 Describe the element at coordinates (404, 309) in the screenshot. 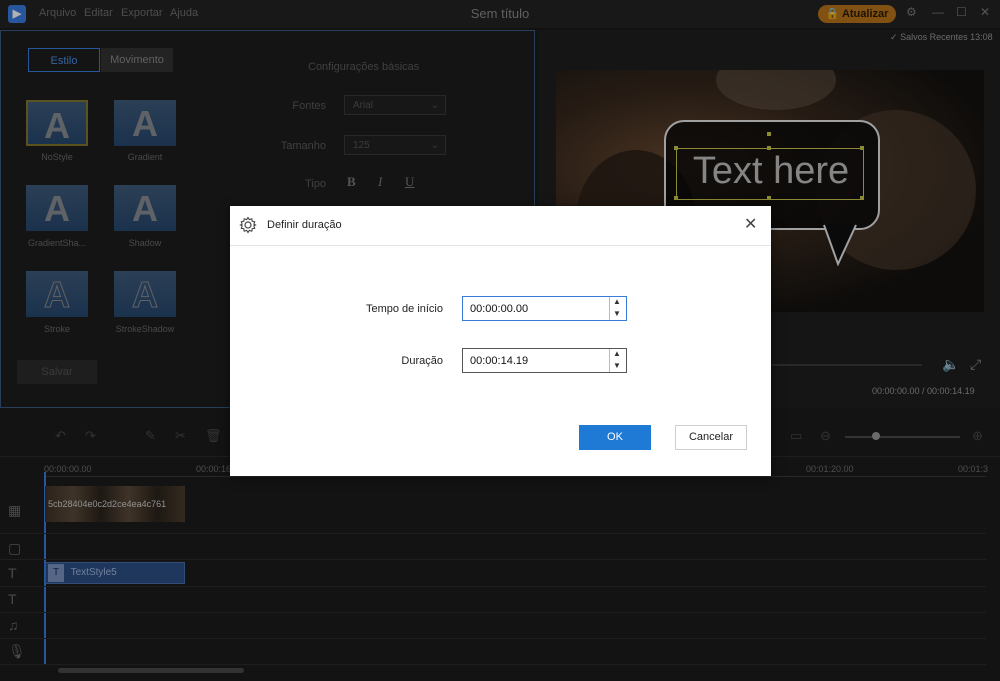

I see `start-time-label: Tempo de início` at that location.